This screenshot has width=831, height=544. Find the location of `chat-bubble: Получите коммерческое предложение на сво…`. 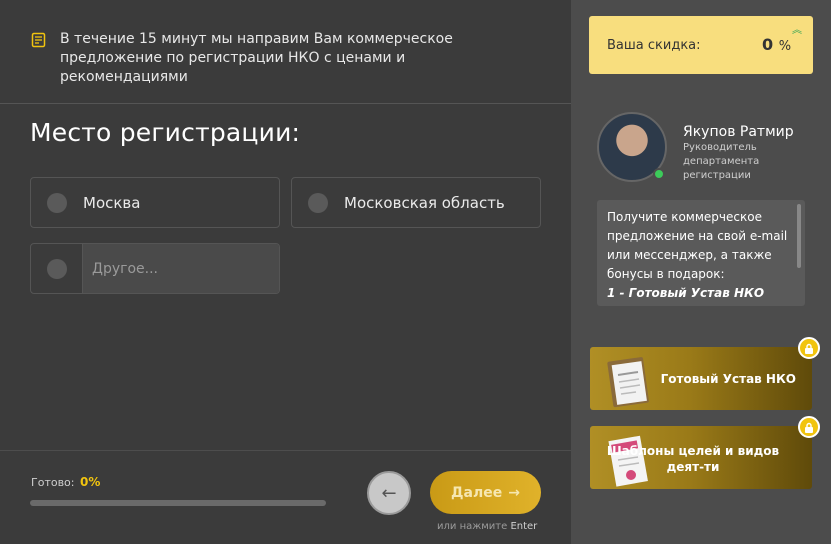

chat-bubble: Получите коммерческое предложение на сво… is located at coordinates (701, 253).